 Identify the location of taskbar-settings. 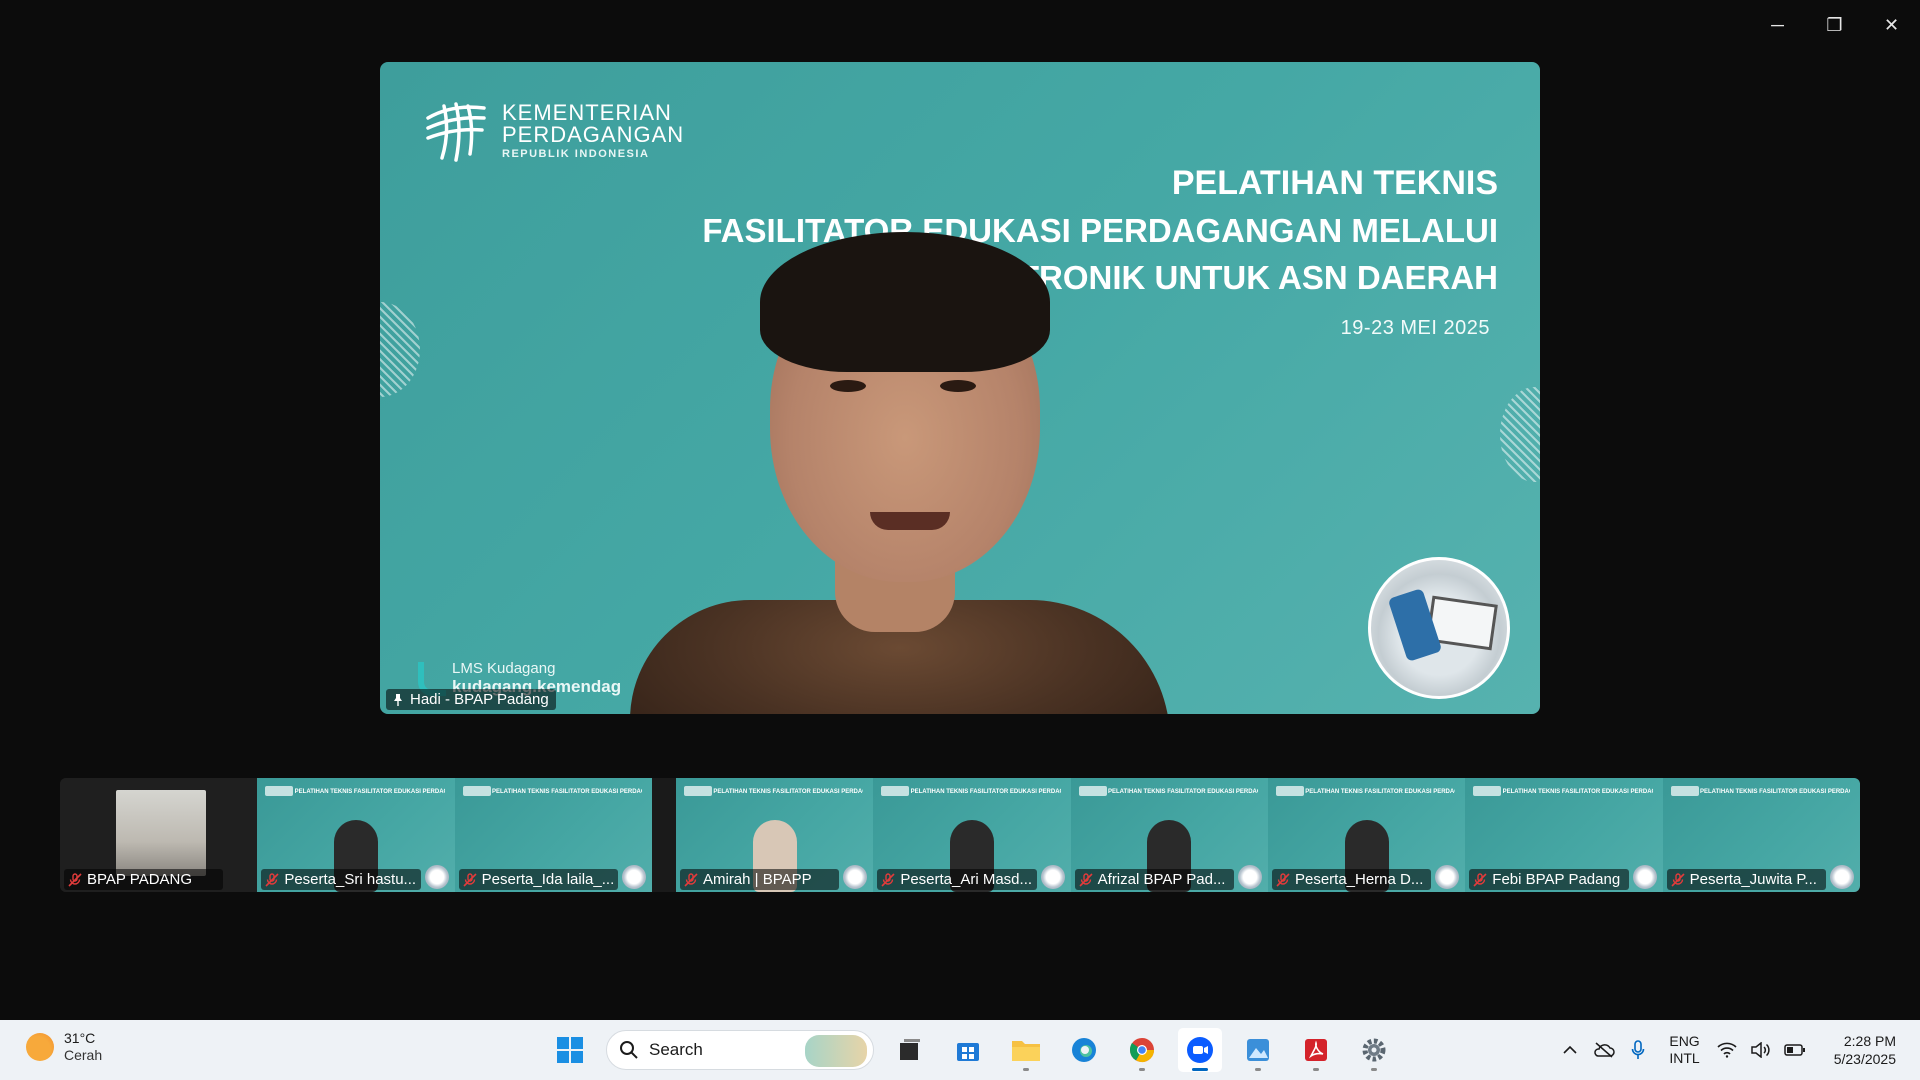
(1374, 1050).